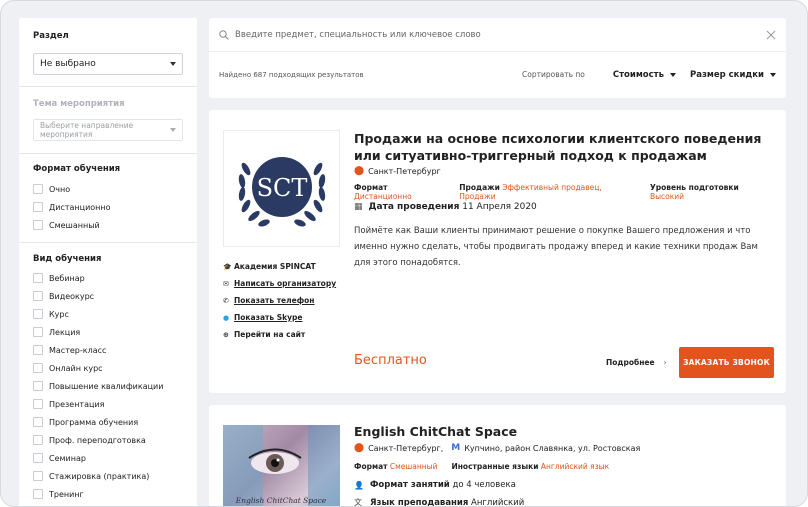  Describe the element at coordinates (644, 75) in the screenshot. I see `sort-by-cost: Стоимость` at that location.